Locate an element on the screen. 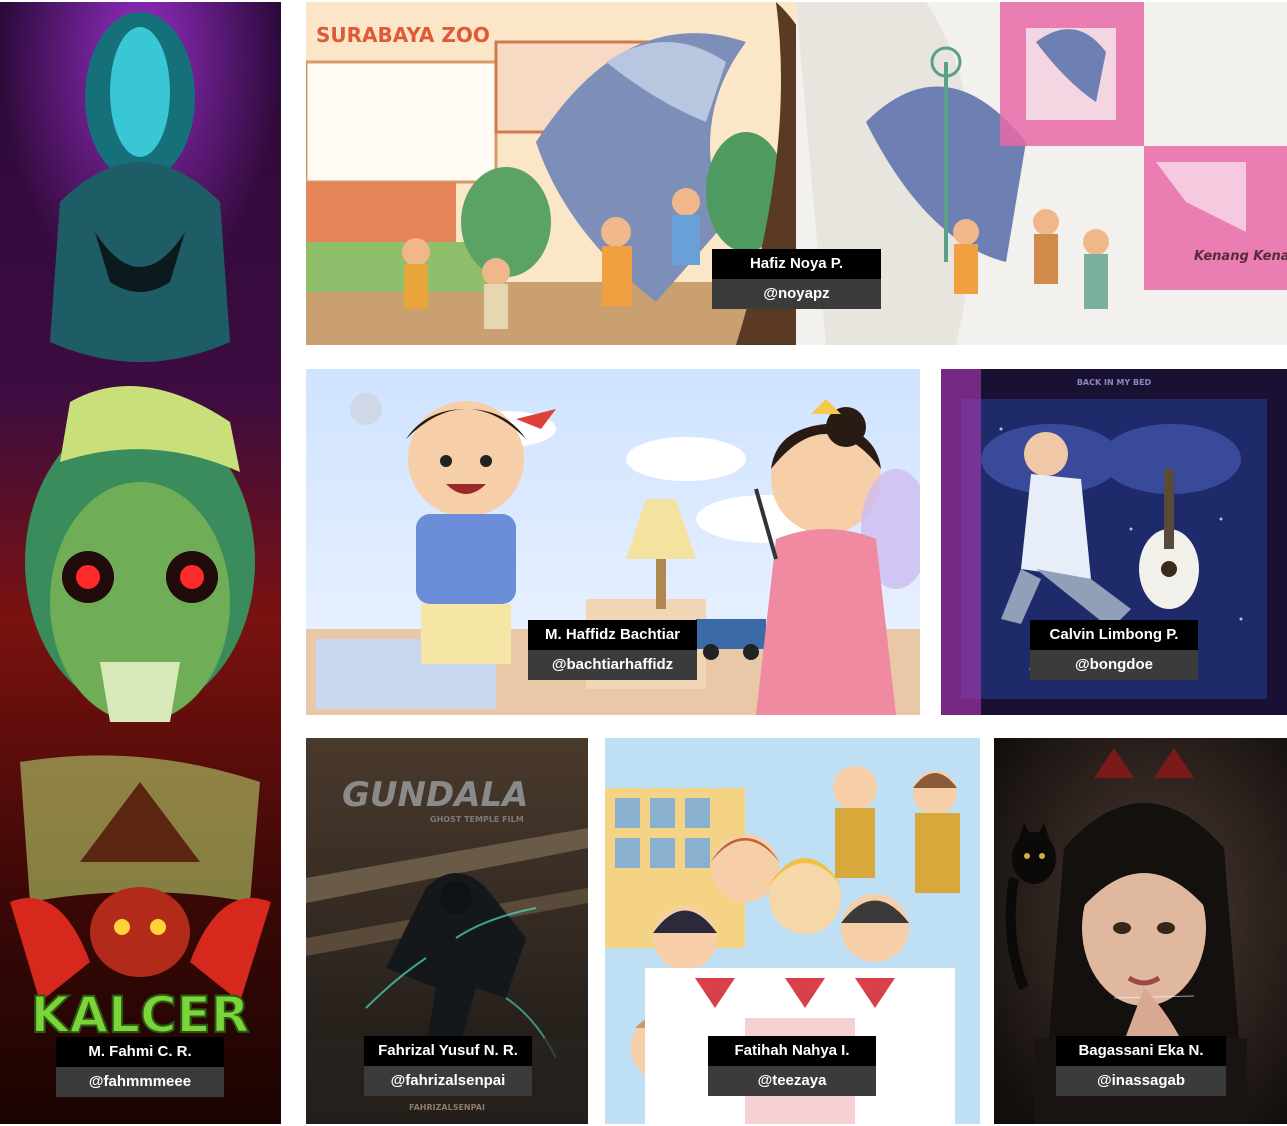 The height and width of the screenshot is (1126, 1287). credit-kalcer: M. Fahmi C. R. @fahmmmeee is located at coordinates (140, 1067).